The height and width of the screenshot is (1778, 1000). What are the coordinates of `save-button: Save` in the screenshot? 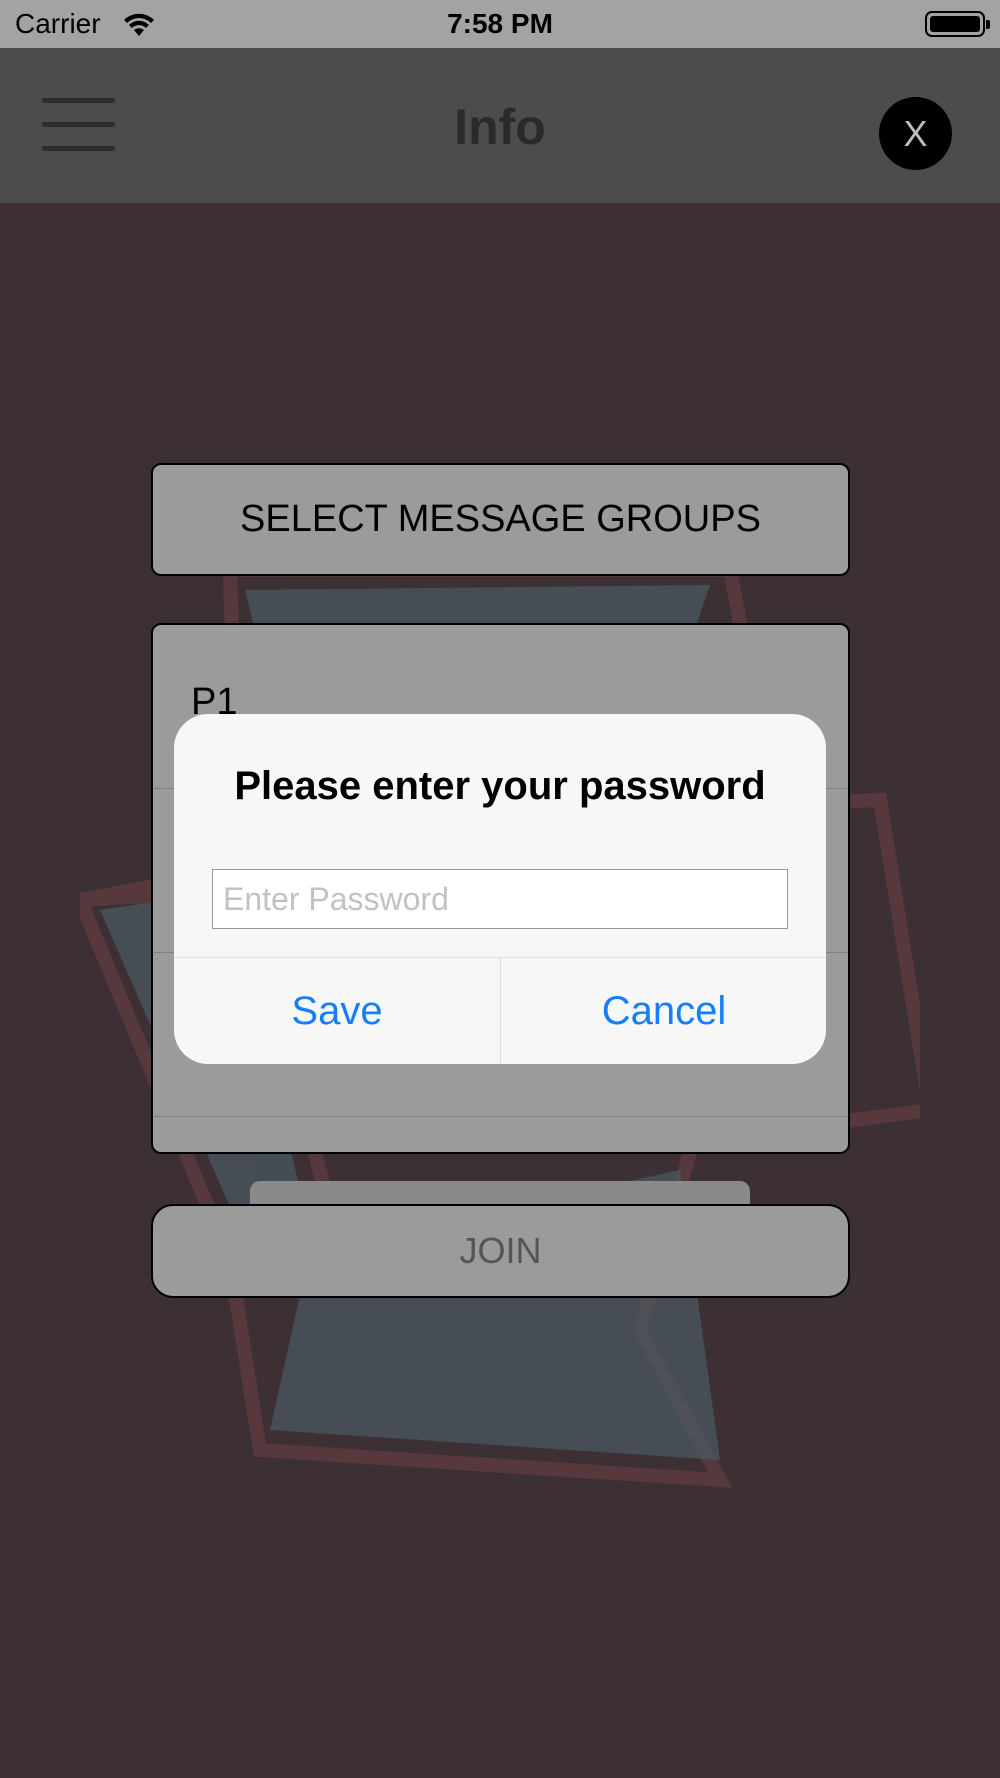 It's located at (337, 1011).